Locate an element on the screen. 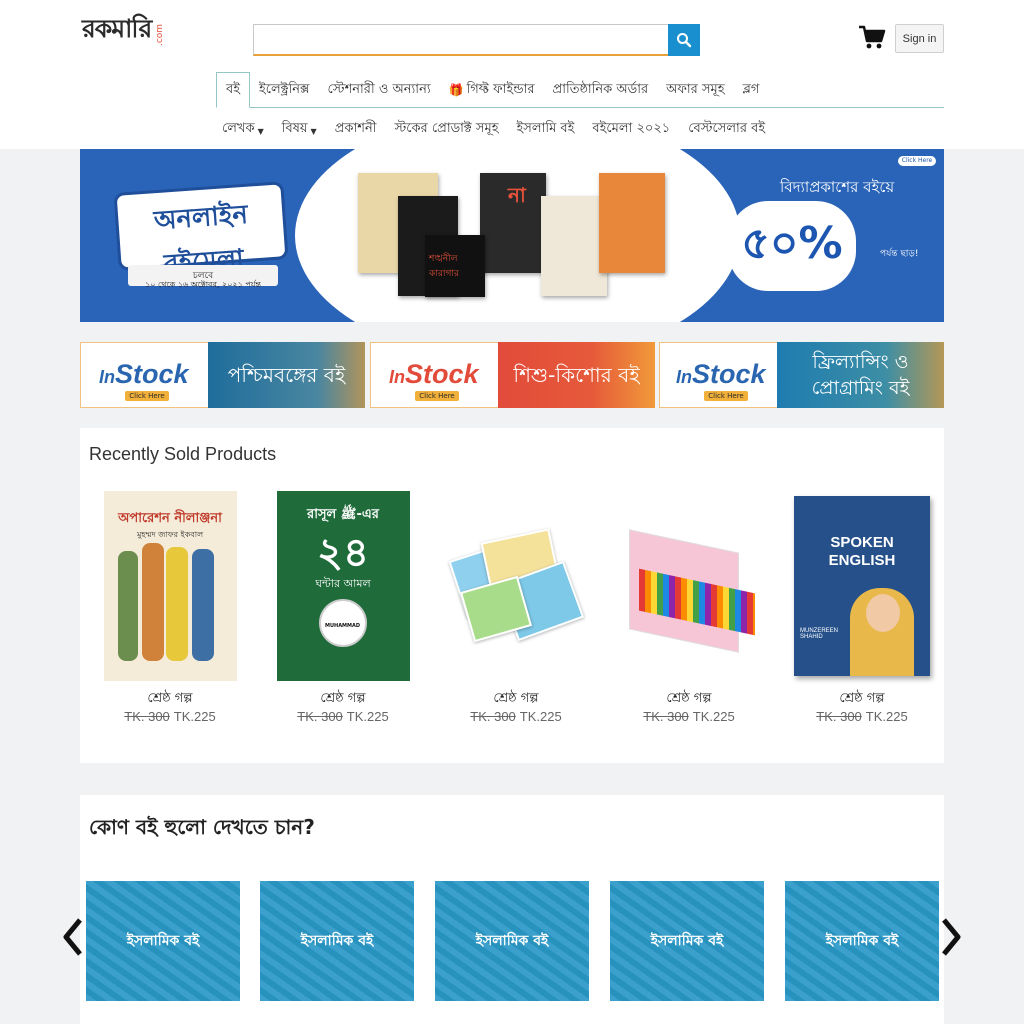 This screenshot has width=1024, height=1024. chevron-right-icon is located at coordinates (951, 937).